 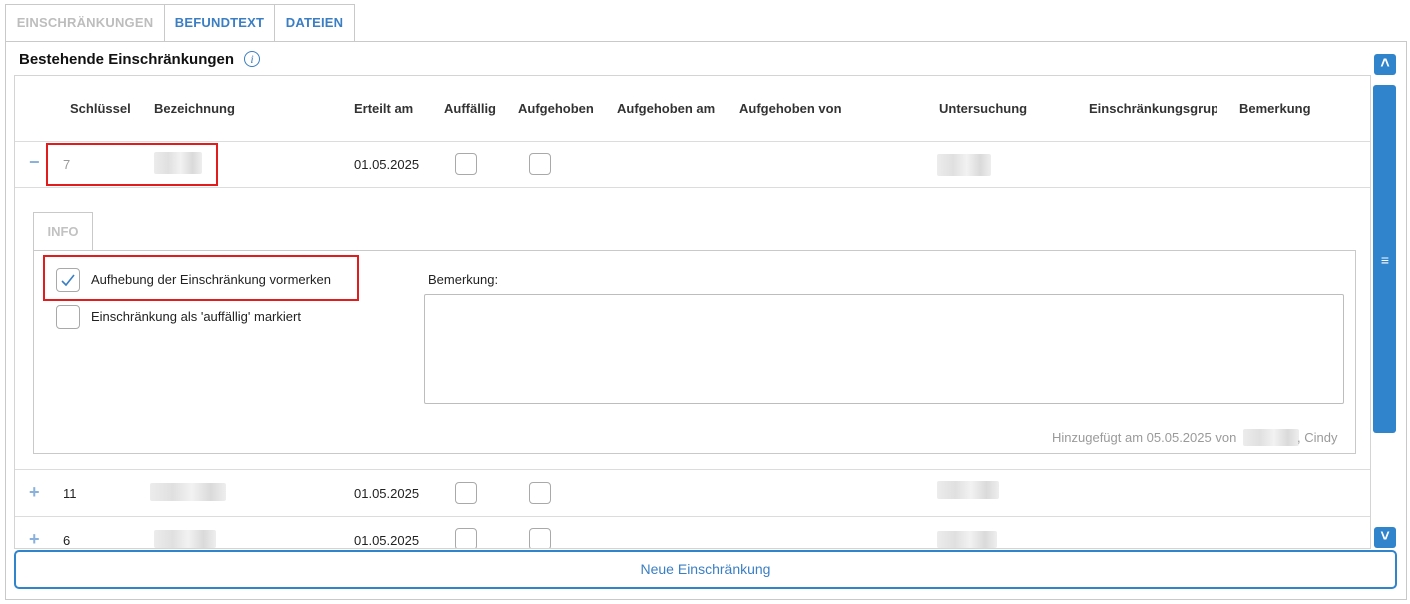 I want to click on scroll-up-button: ˄, so click(x=1385, y=64).